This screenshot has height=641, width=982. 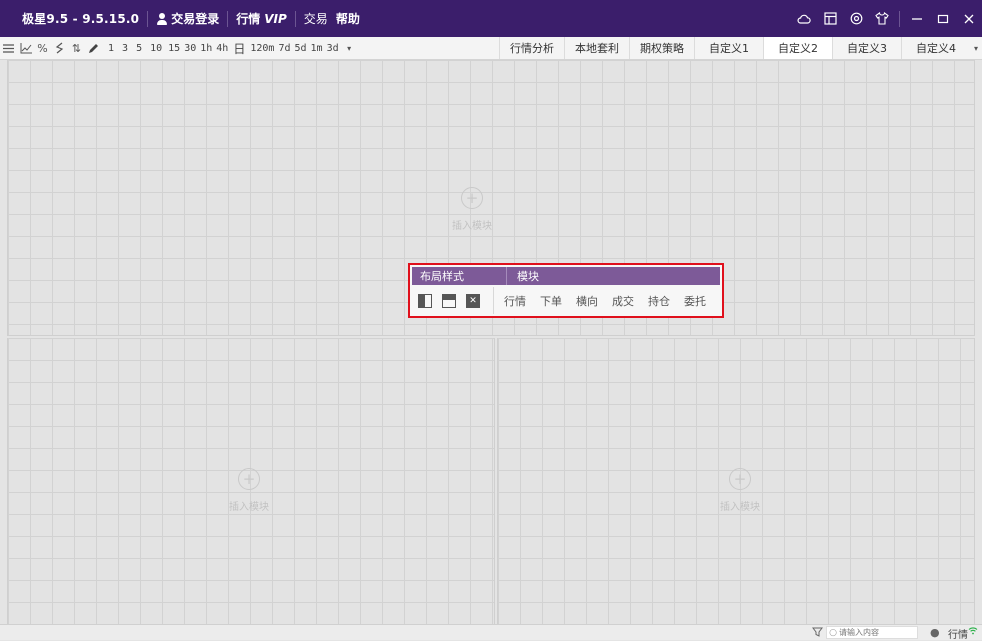 I want to click on module-market: 行情, so click(x=515, y=301).